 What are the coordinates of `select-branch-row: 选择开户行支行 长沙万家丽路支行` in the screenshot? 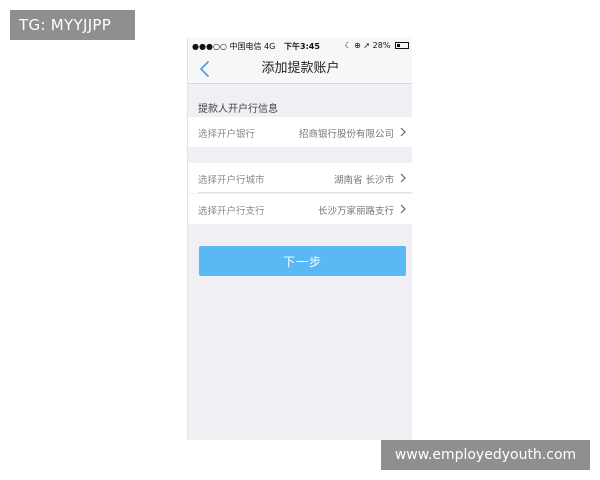 It's located at (300, 209).